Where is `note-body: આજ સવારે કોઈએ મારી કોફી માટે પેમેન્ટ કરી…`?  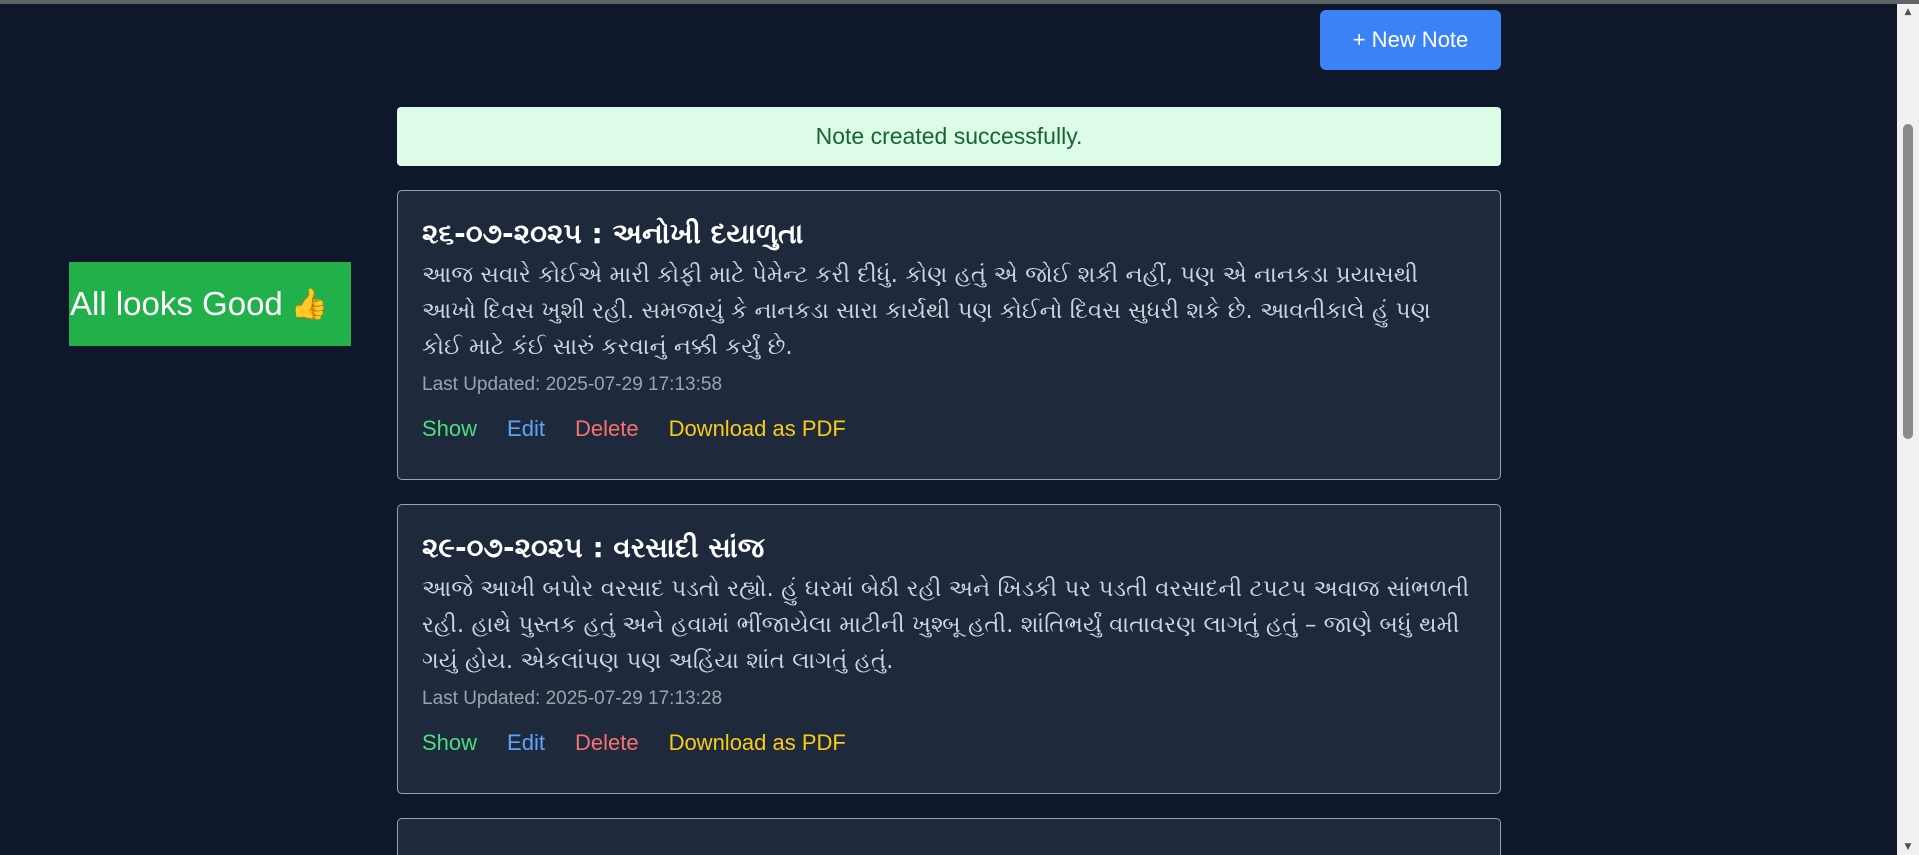
note-body: આજ સવારે કોઈએ મારી કોફી માટે પેમેન્ટ કરી… is located at coordinates (926, 311).